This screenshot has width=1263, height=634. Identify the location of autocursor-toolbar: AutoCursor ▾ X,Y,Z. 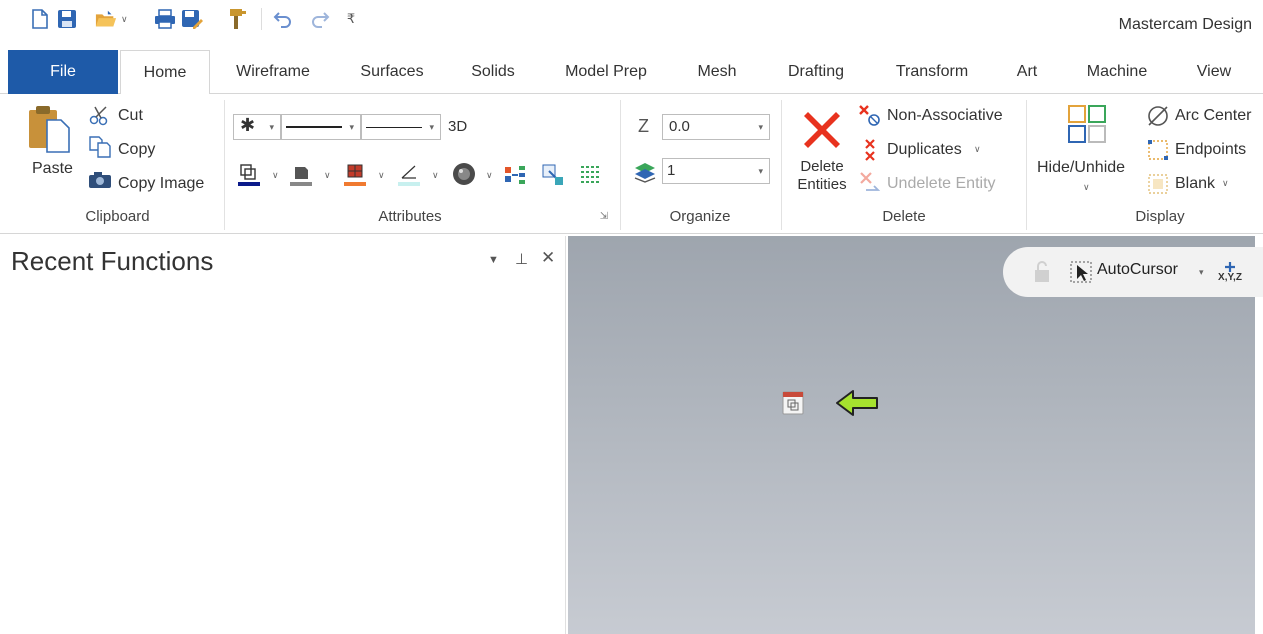
(1133, 272).